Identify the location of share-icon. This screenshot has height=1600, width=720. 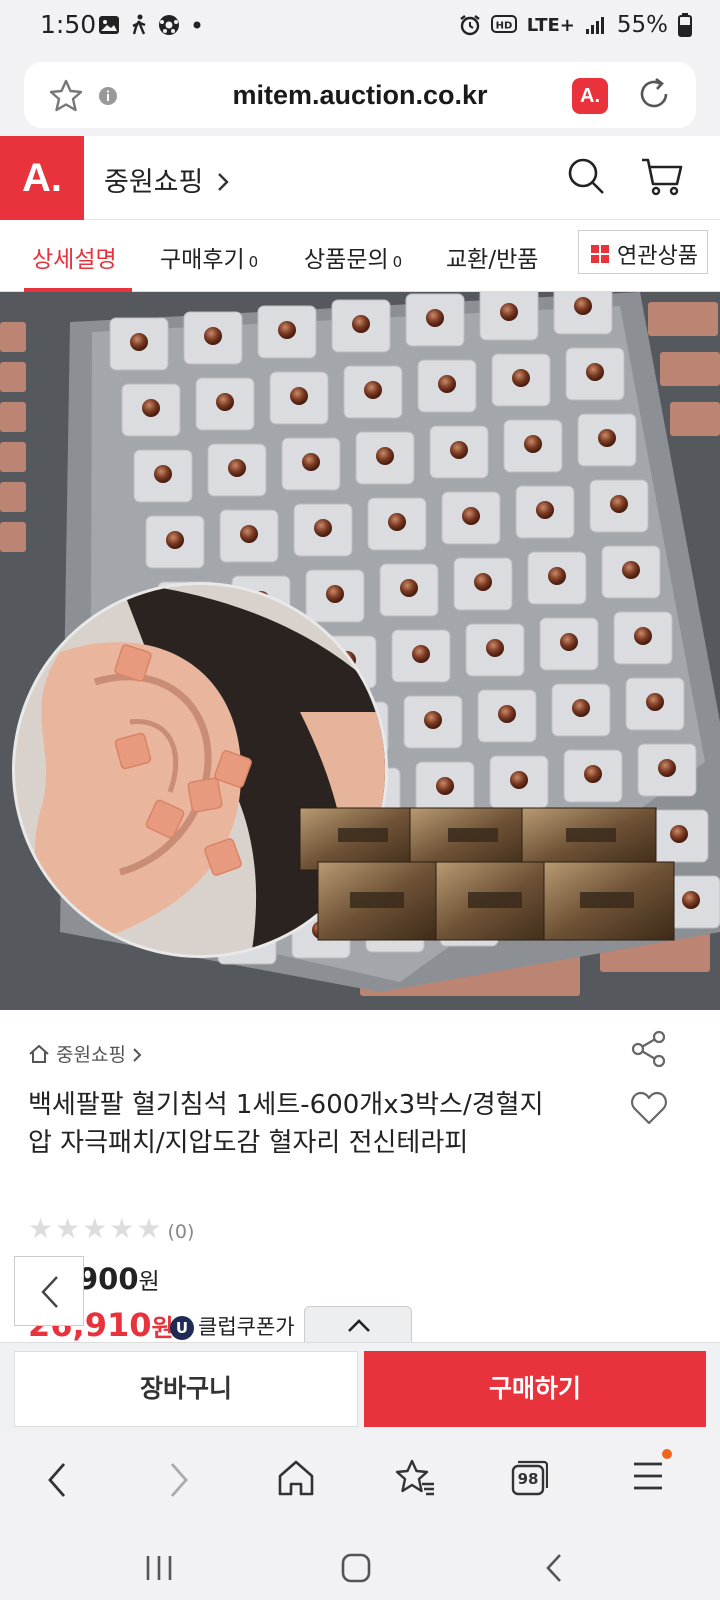
(649, 1049).